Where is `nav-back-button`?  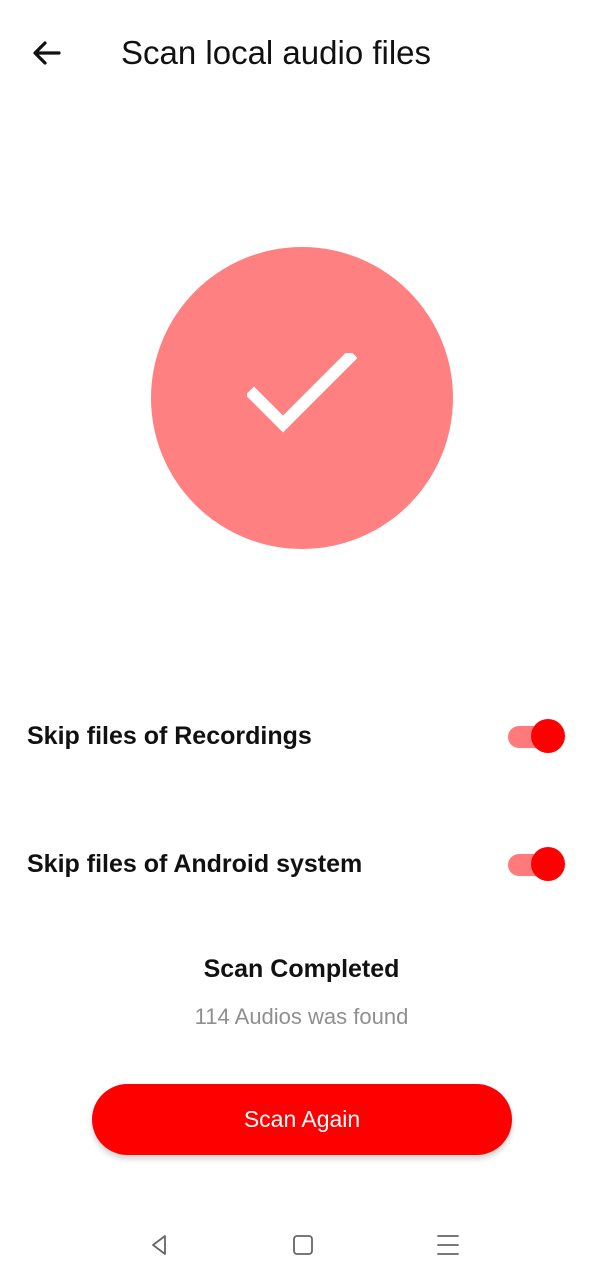
nav-back-button is located at coordinates (159, 1245).